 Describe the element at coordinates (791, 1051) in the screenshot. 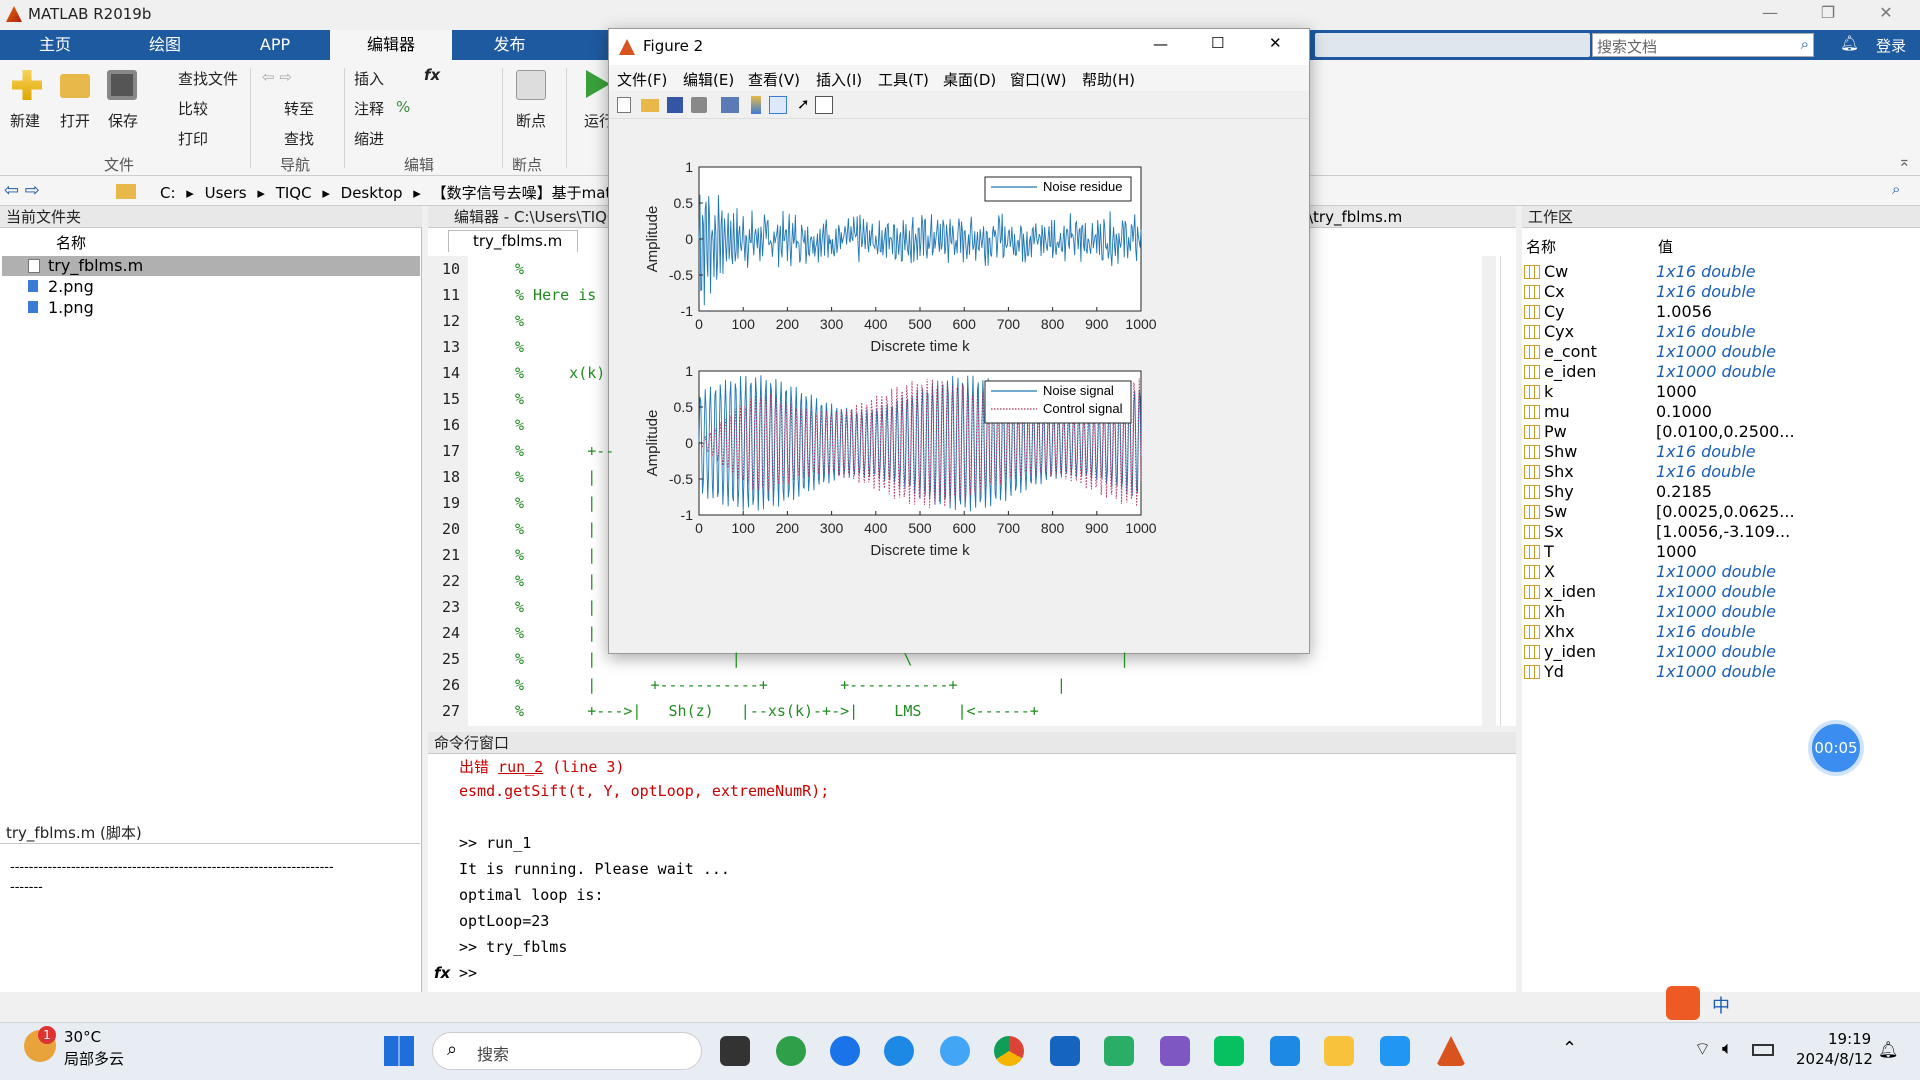

I see `edge-icon` at that location.